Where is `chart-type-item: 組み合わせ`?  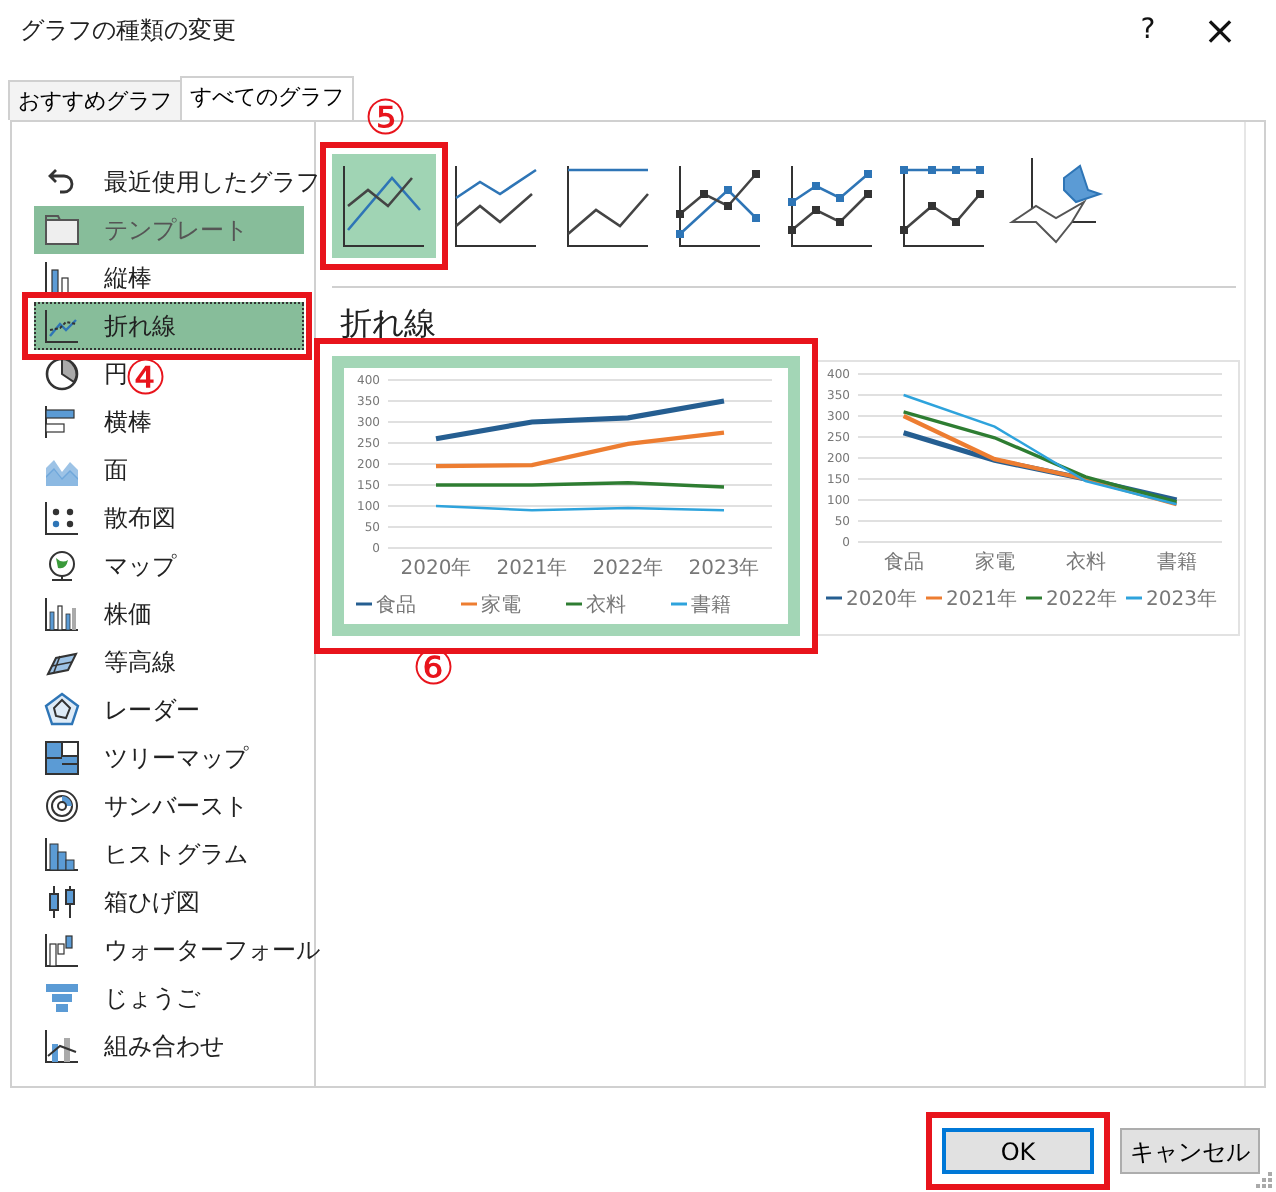
chart-type-item: 組み合わせ is located at coordinates (130, 1046).